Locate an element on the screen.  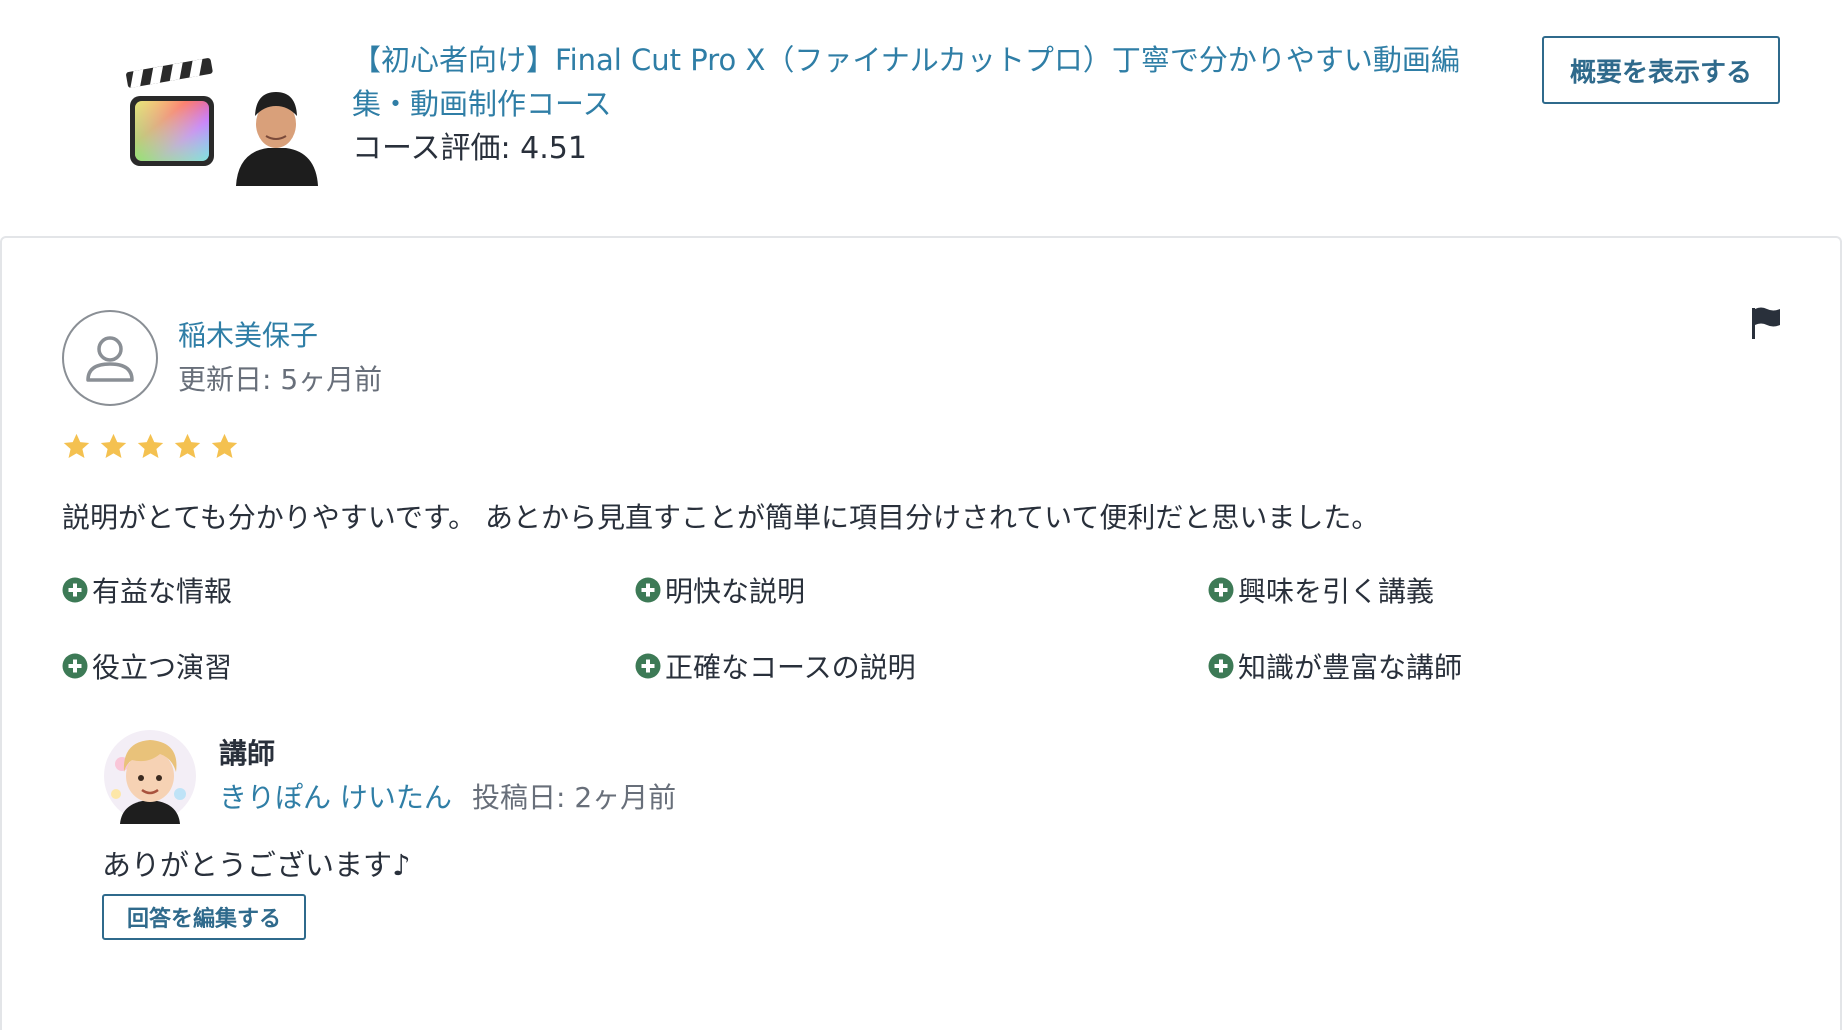
instructor-avatar is located at coordinates (150, 777).